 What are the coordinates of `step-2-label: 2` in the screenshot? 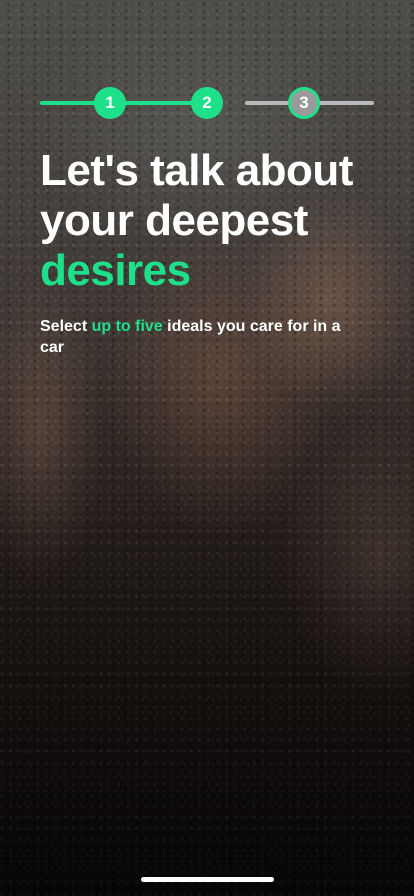 It's located at (207, 102).